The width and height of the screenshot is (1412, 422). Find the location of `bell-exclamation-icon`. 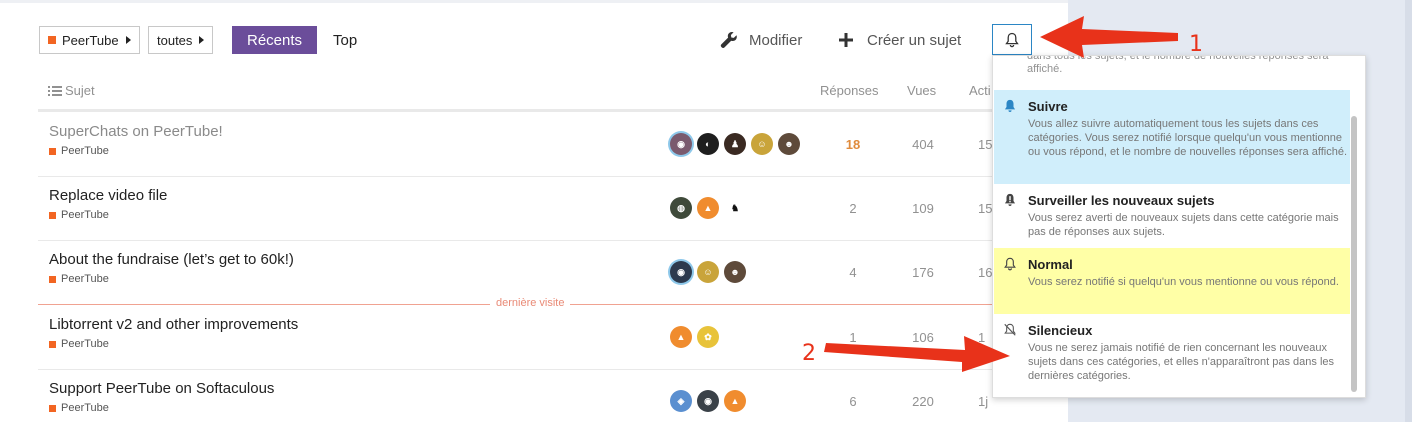

bell-exclamation-icon is located at coordinates (1010, 199).